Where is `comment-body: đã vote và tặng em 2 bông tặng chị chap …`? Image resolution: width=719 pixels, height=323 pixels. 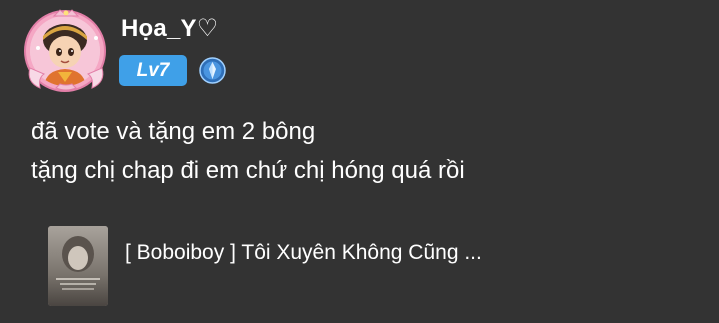
comment-body: đã vote và tặng em 2 bông tặng chị chap … is located at coordinates (248, 151).